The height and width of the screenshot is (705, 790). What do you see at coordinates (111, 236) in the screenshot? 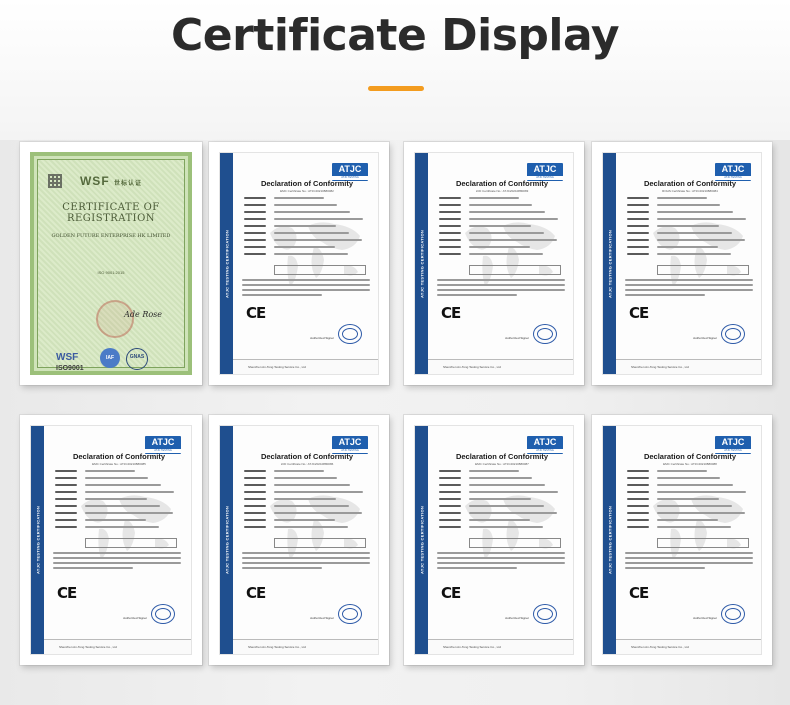
I see `company-name: GOLDEN FUTURE ENTERPRISE HK LIMITED` at bounding box center [111, 236].